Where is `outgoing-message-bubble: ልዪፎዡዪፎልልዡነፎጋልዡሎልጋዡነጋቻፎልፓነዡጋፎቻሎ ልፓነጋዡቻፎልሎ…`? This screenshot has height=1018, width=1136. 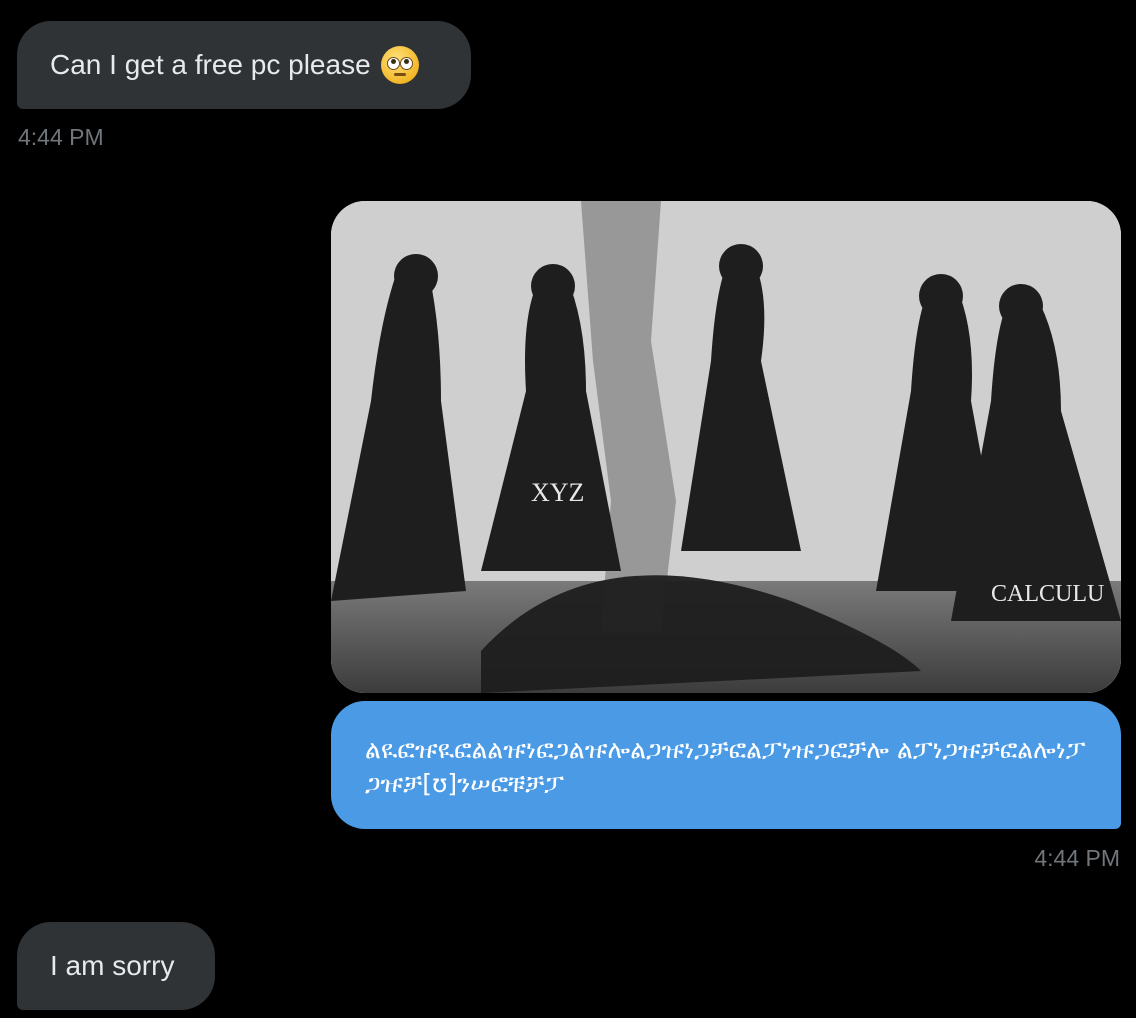
outgoing-message-bubble: ልዪፎዡዪፎልልዡነፎጋልዡሎልጋዡነጋቻፎልፓነዡጋፎቻሎ ልፓነጋዡቻፎልሎ… is located at coordinates (726, 765).